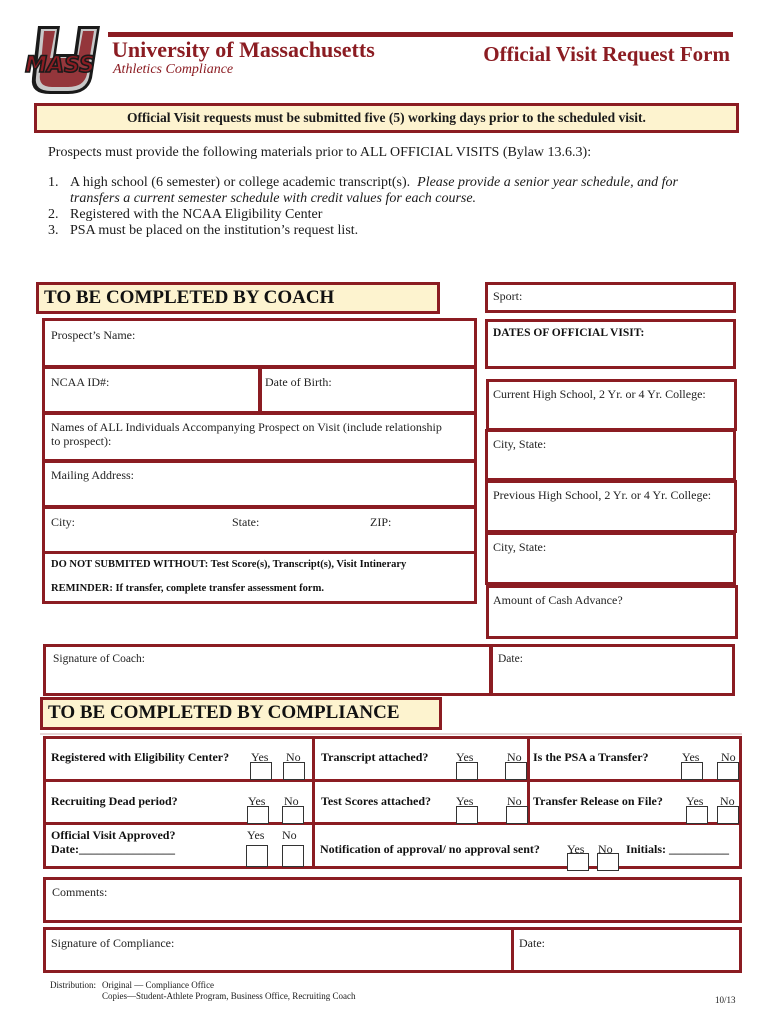  Describe the element at coordinates (278, 950) in the screenshot. I see `compliance-signature-field: Signature of Compliance:` at that location.